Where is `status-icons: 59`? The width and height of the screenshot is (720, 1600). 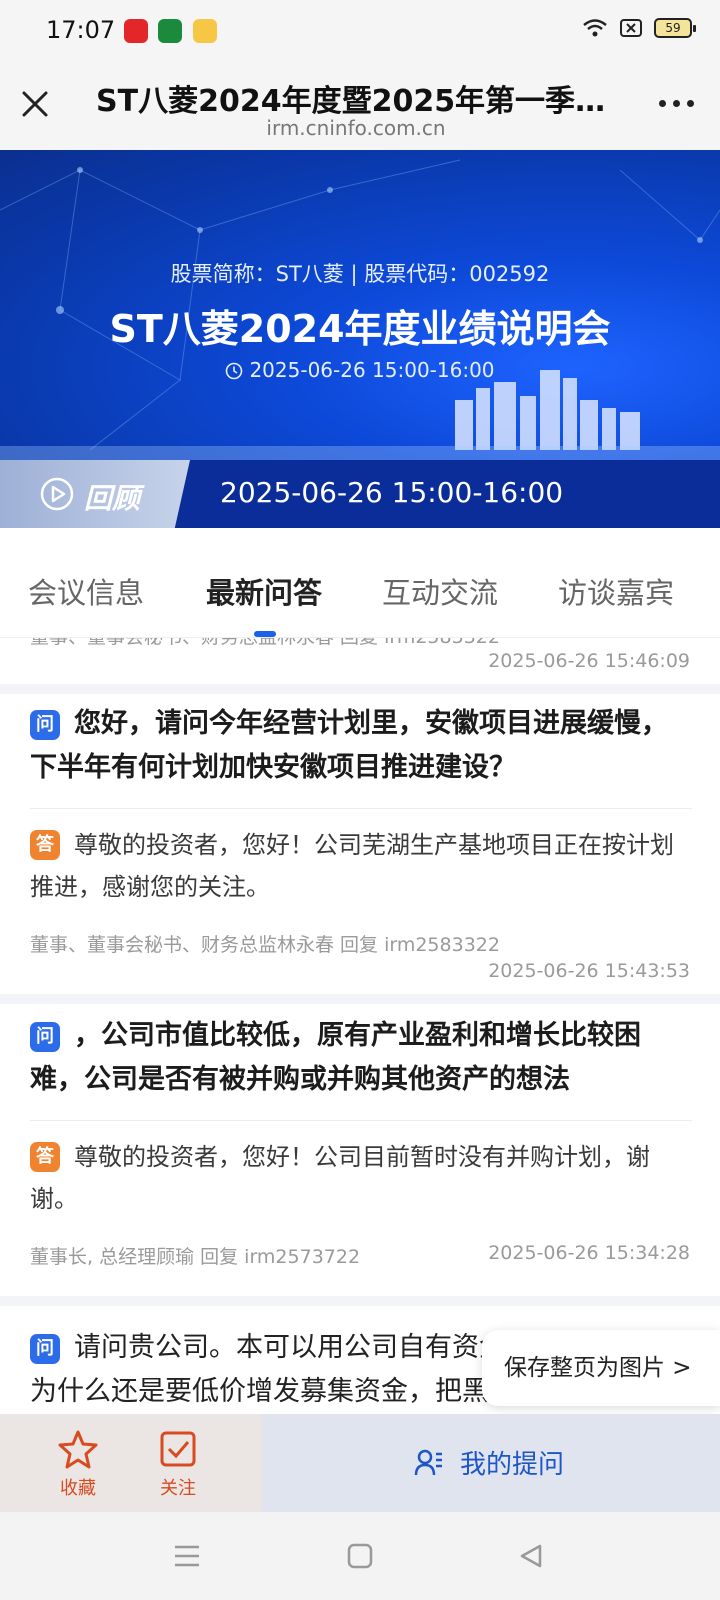 status-icons: 59 is located at coordinates (639, 28).